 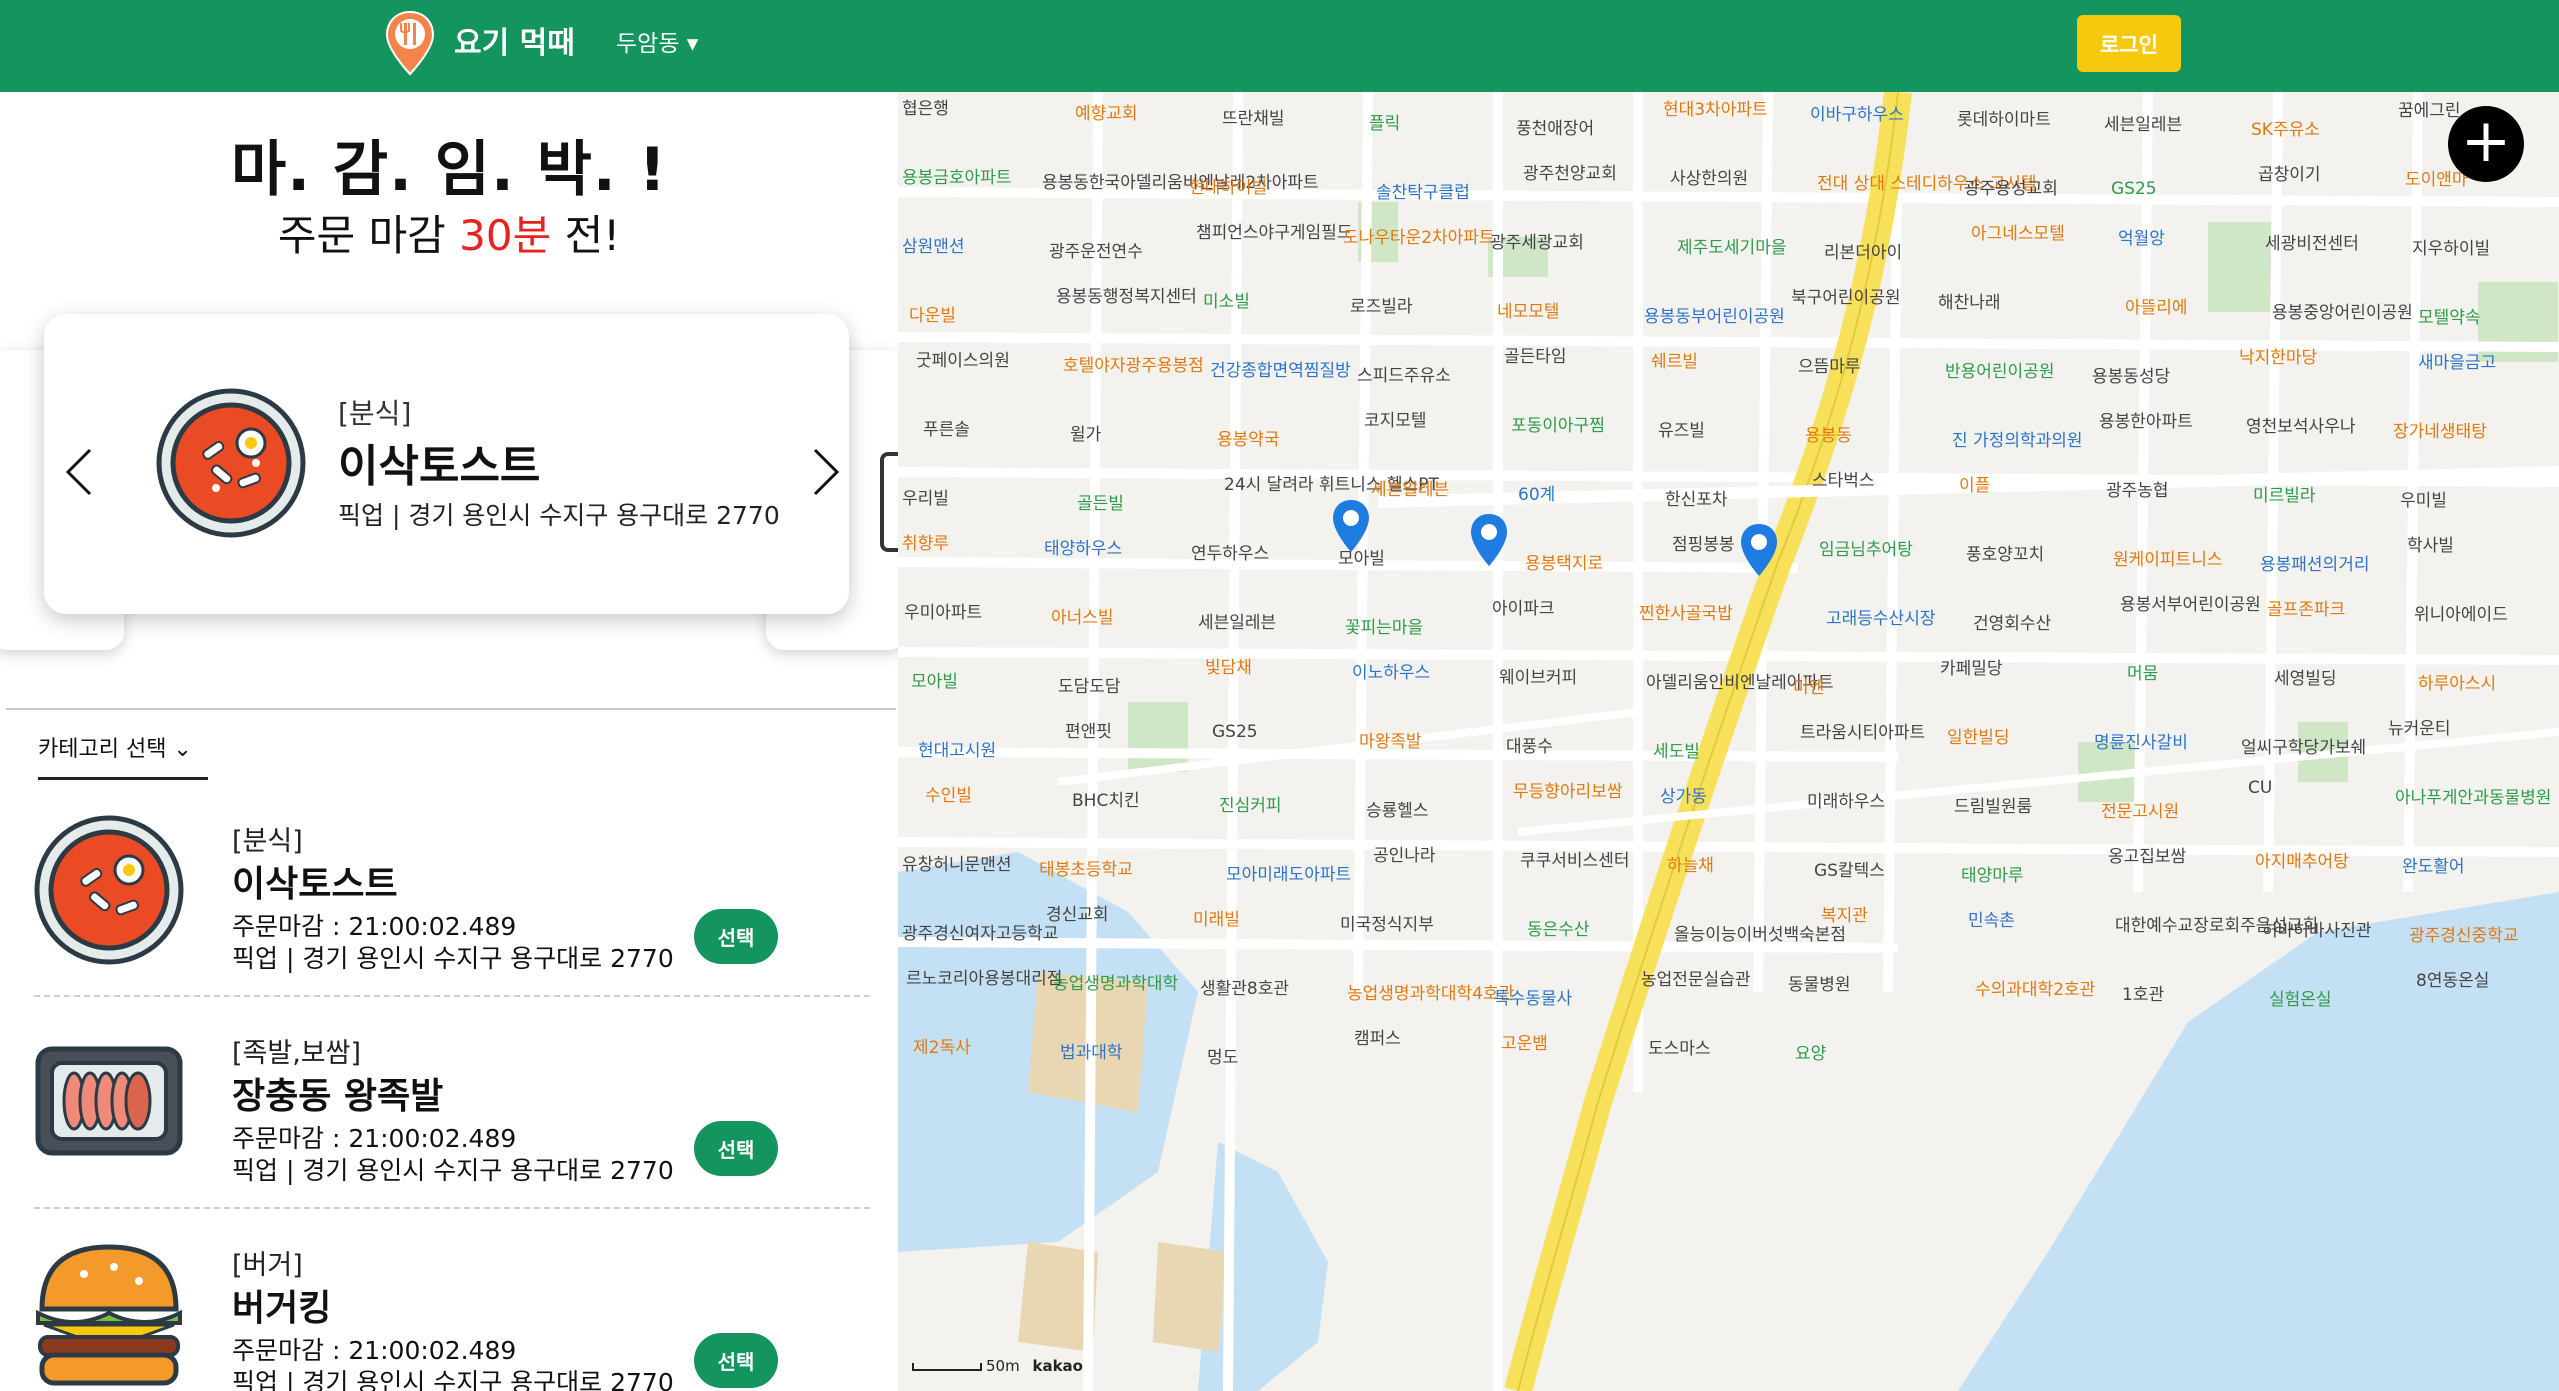 I want to click on map-poi-label: 한신포차, so click(x=1696, y=497).